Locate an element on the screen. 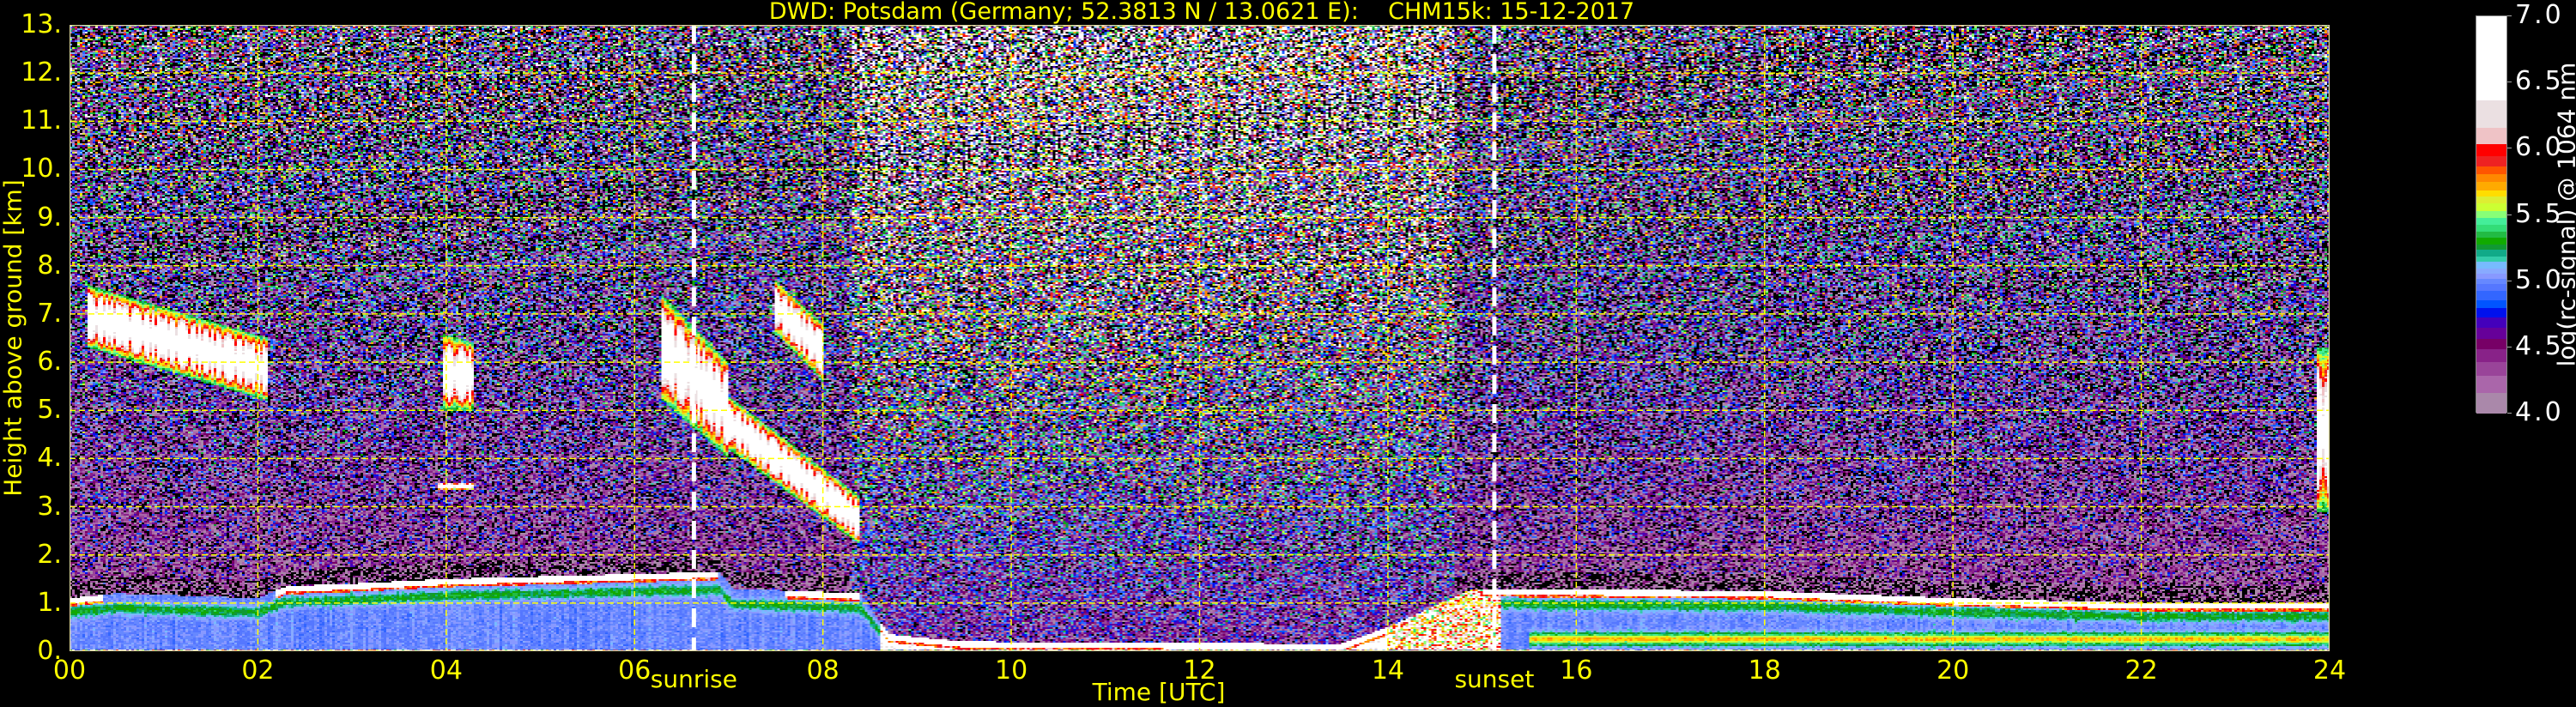 The height and width of the screenshot is (707, 2576). y-tick-label: 7. is located at coordinates (49, 314).